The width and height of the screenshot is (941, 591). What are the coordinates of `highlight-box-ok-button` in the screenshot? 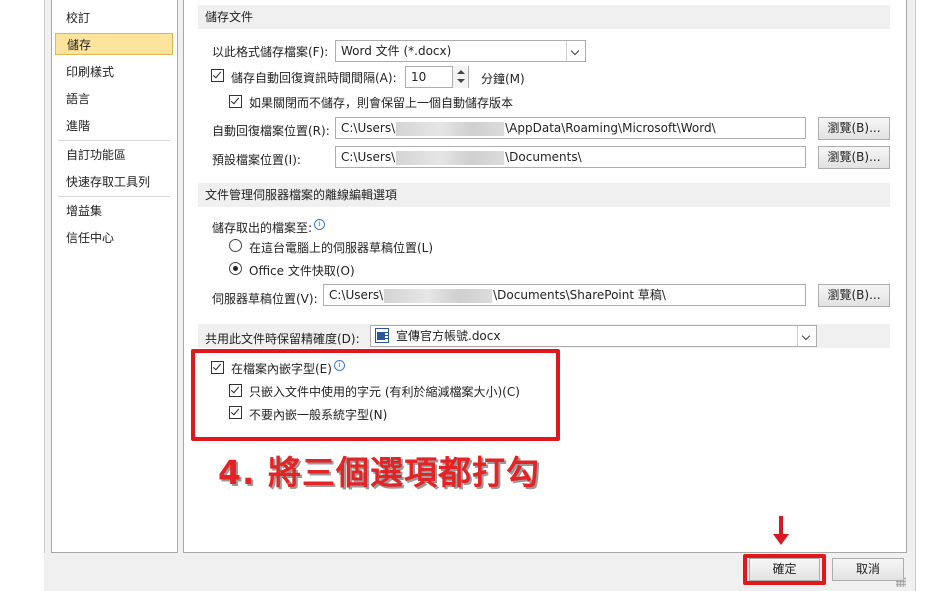 It's located at (784, 569).